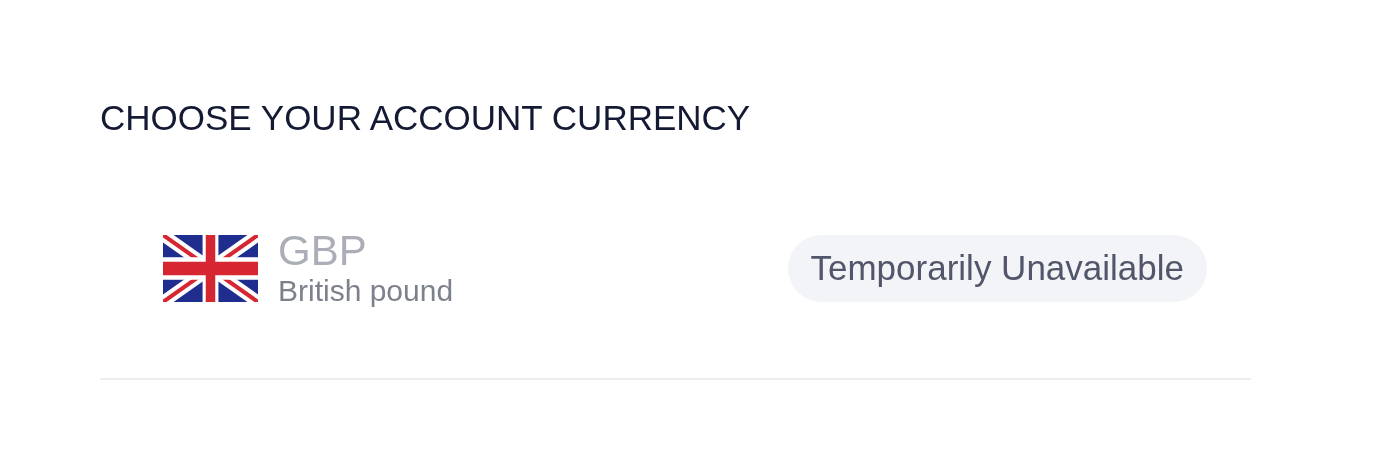  I want to click on currency-code: GBP, so click(323, 251).